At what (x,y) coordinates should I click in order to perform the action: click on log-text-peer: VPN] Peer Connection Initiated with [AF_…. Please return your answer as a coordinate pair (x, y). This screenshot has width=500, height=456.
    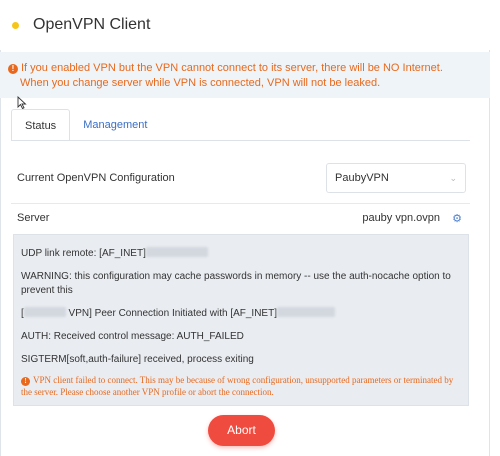
    Looking at the image, I should click on (171, 313).